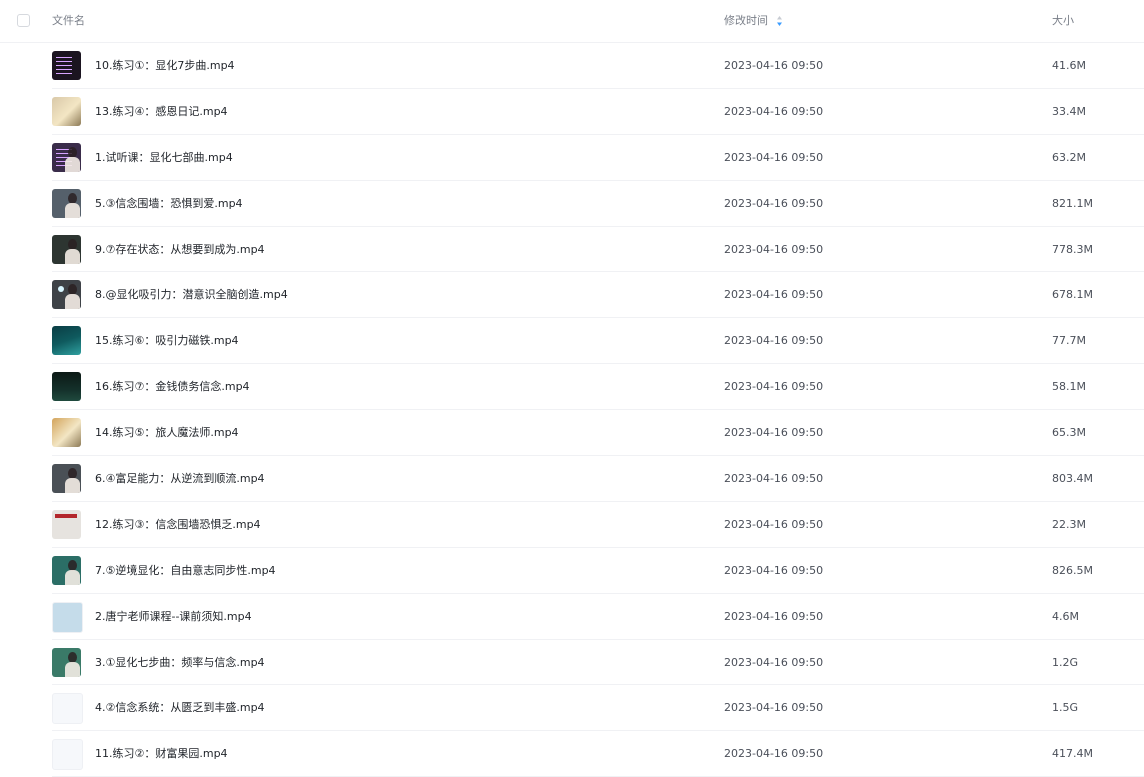  What do you see at coordinates (169, 203) in the screenshot?
I see `file-name: 5.③信念围墙：恐惧到爱.mp4` at bounding box center [169, 203].